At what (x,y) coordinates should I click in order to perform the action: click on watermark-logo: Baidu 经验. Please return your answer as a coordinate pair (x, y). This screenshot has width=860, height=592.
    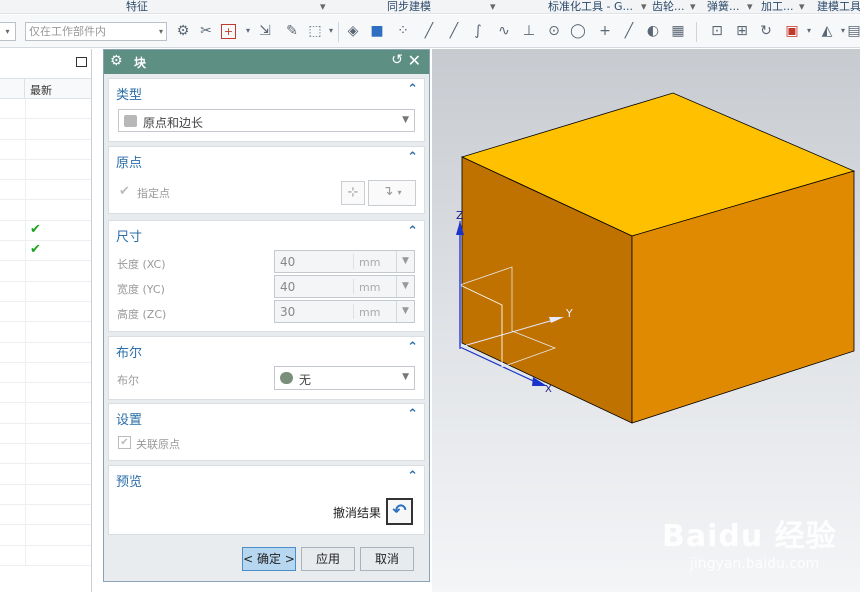
    Looking at the image, I should click on (749, 536).